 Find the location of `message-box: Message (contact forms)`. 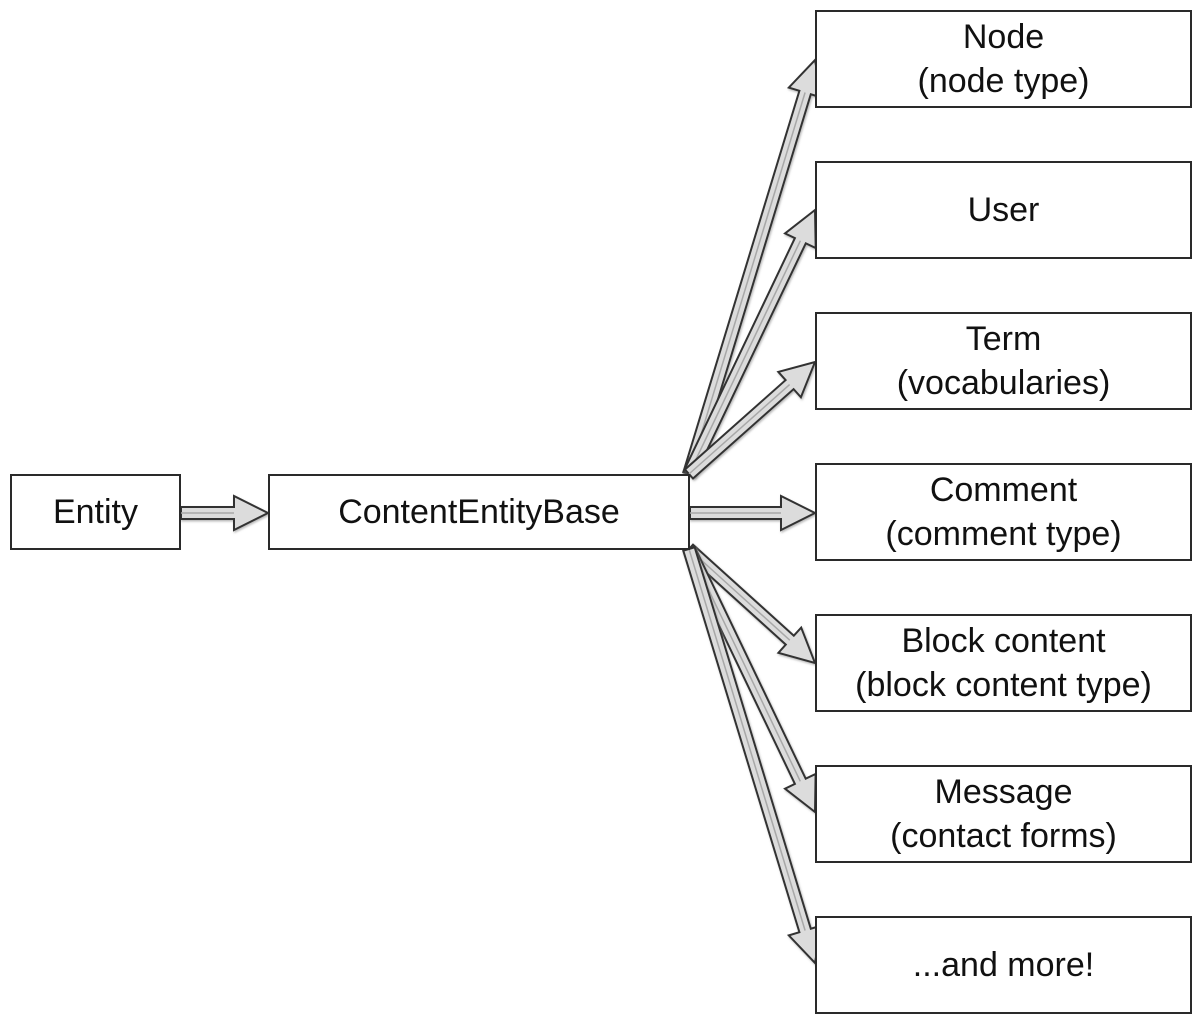

message-box: Message (contact forms) is located at coordinates (1003, 814).